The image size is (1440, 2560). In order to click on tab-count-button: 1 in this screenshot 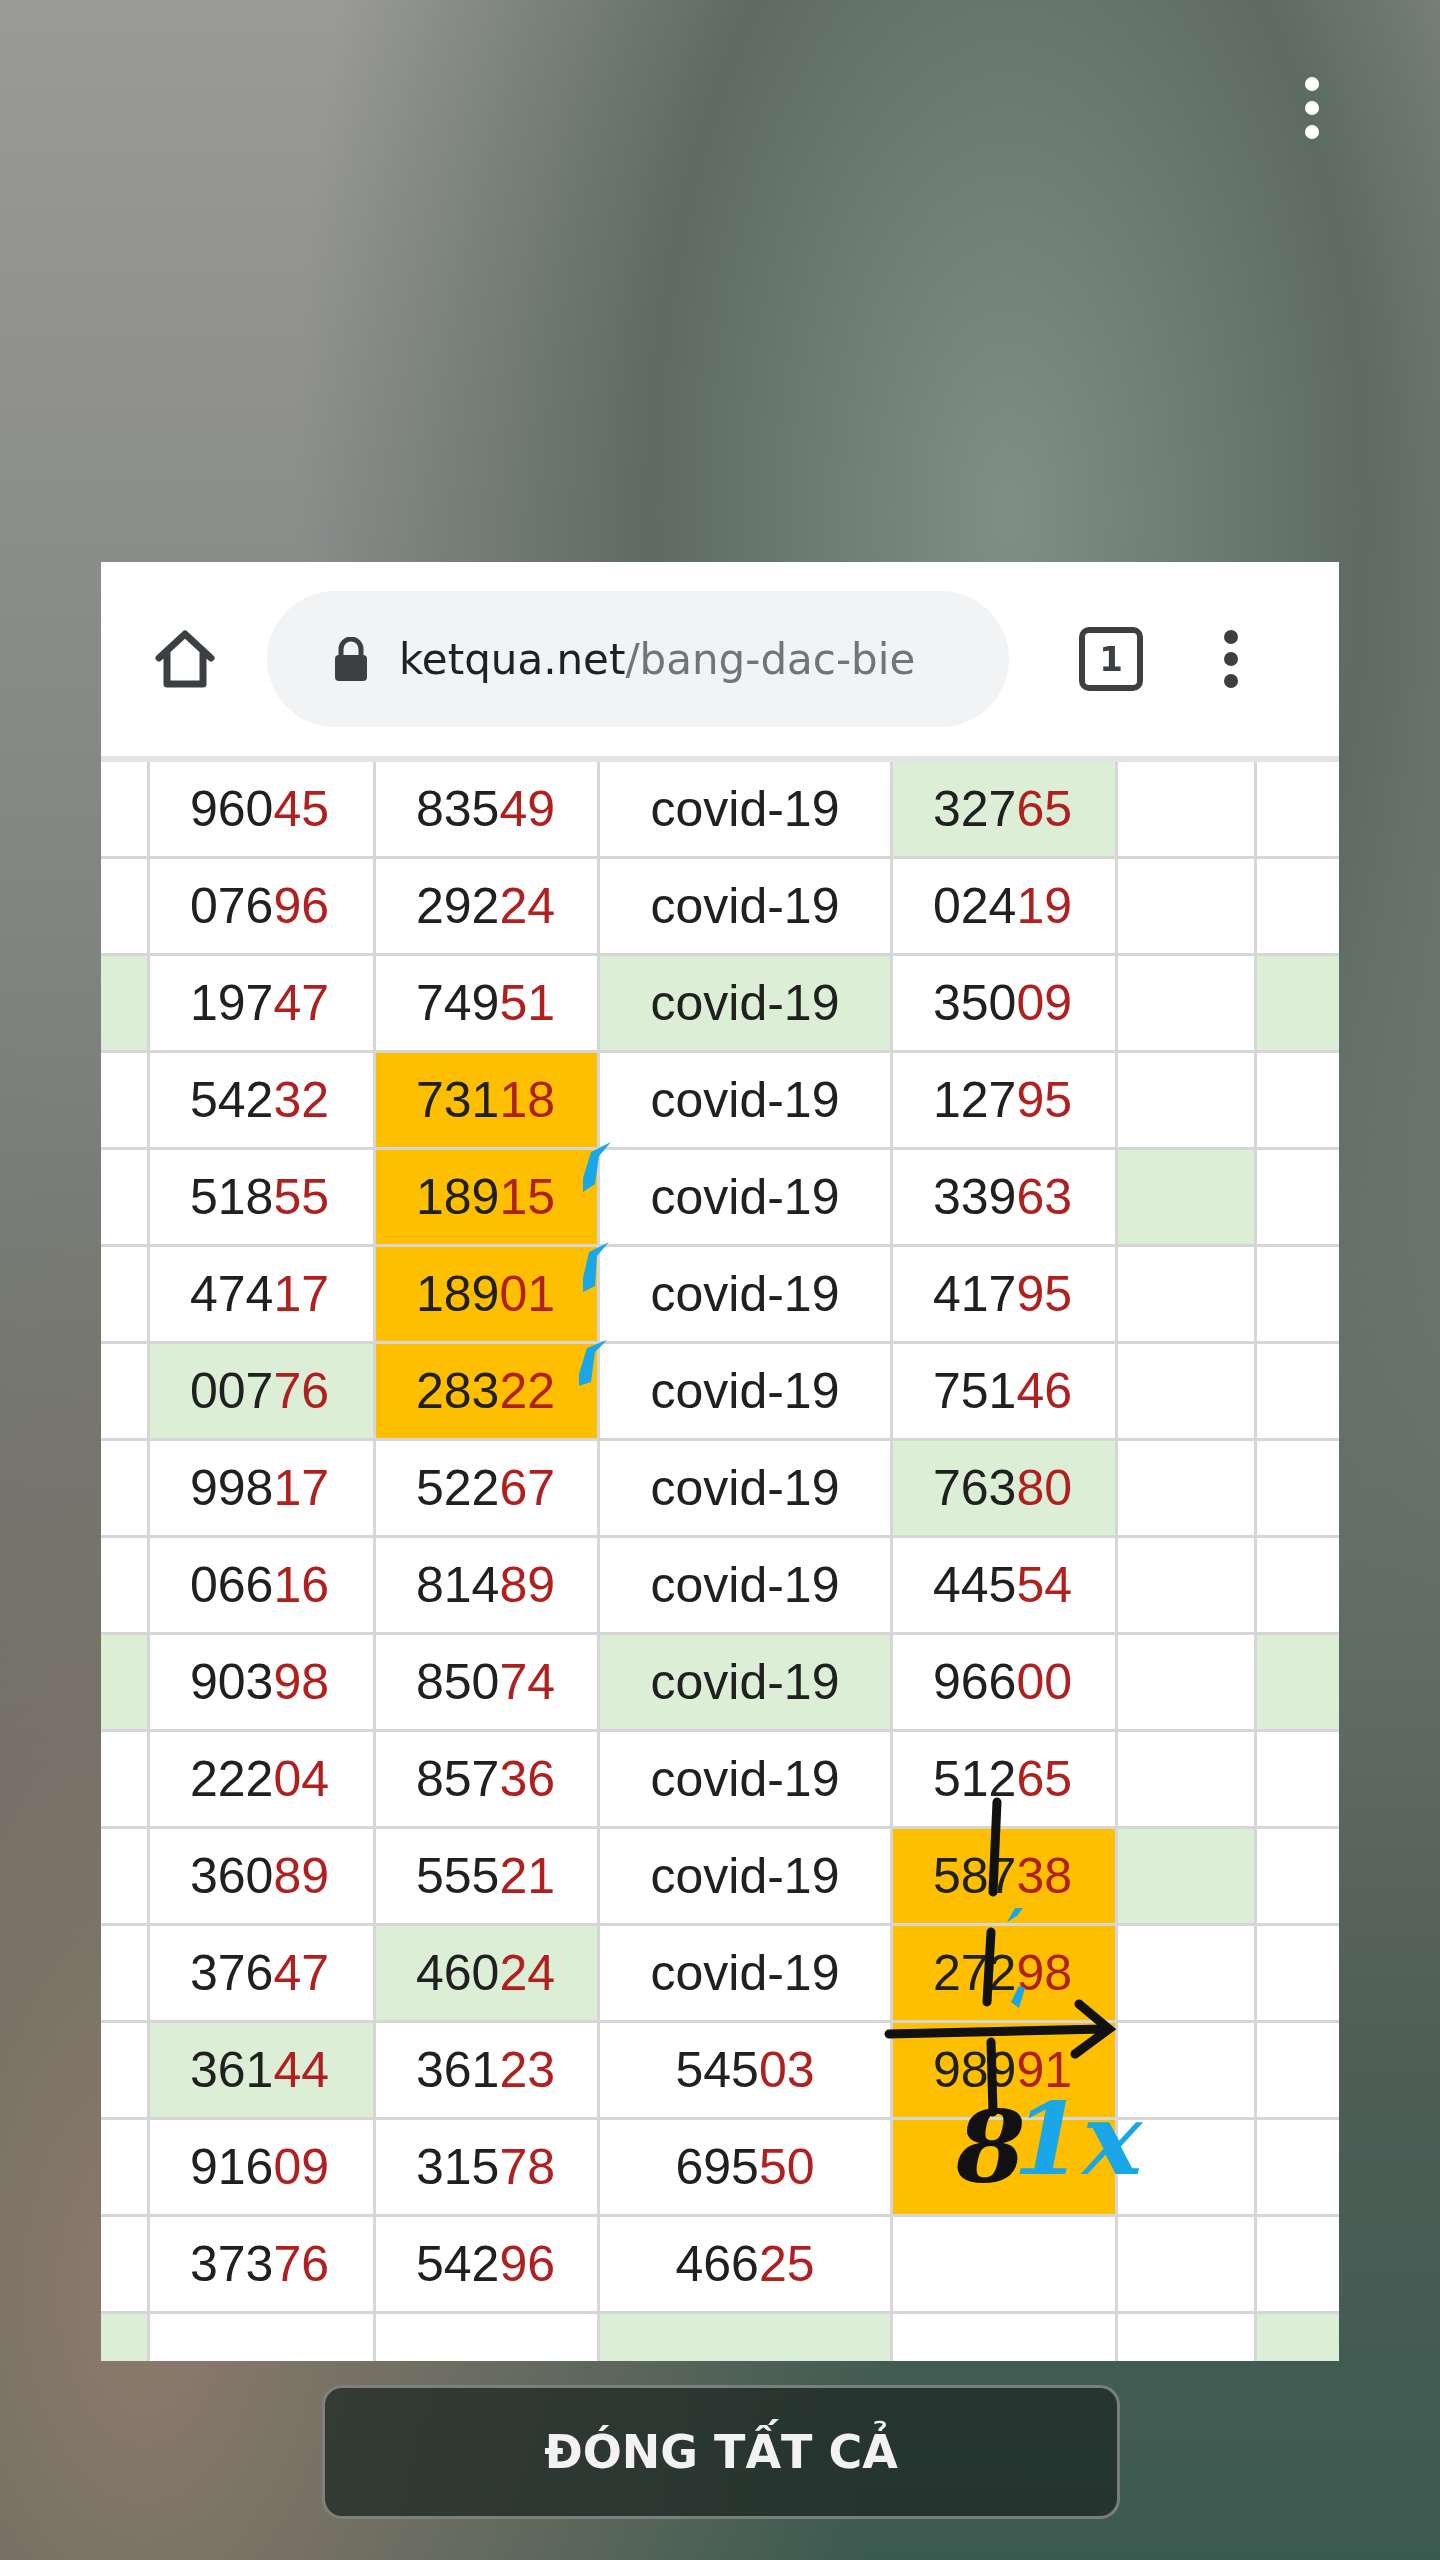, I will do `click(1111, 659)`.